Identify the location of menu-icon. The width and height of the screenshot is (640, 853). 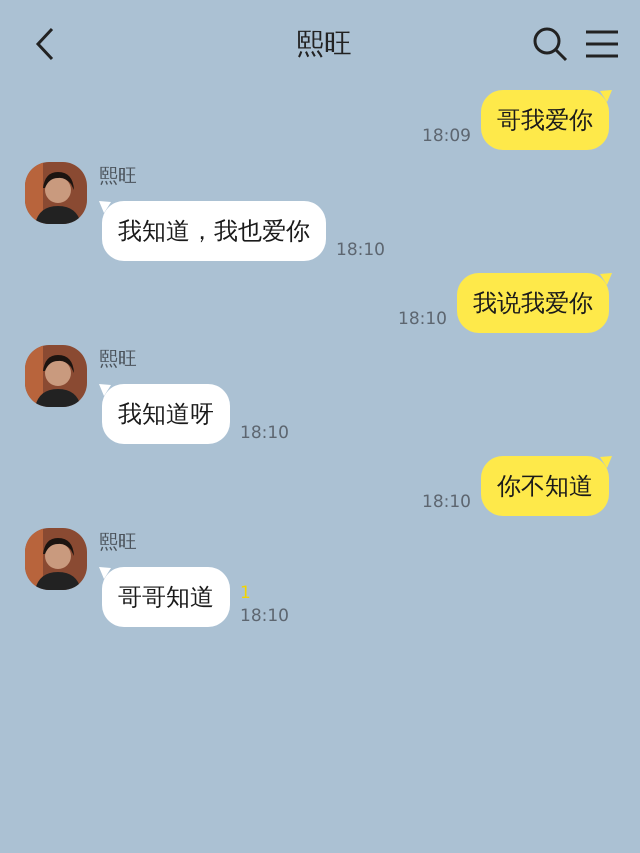
(602, 44).